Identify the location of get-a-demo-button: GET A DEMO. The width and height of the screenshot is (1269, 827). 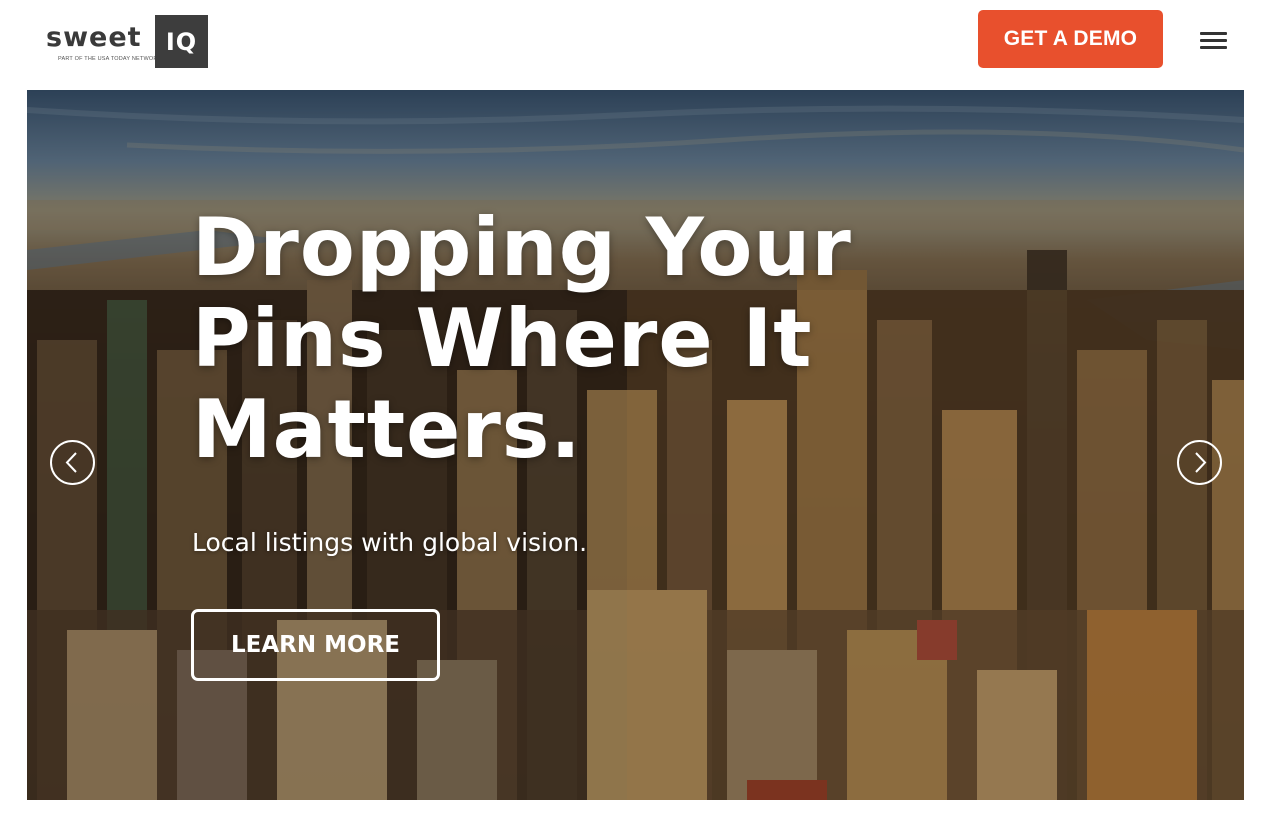
(1070, 39).